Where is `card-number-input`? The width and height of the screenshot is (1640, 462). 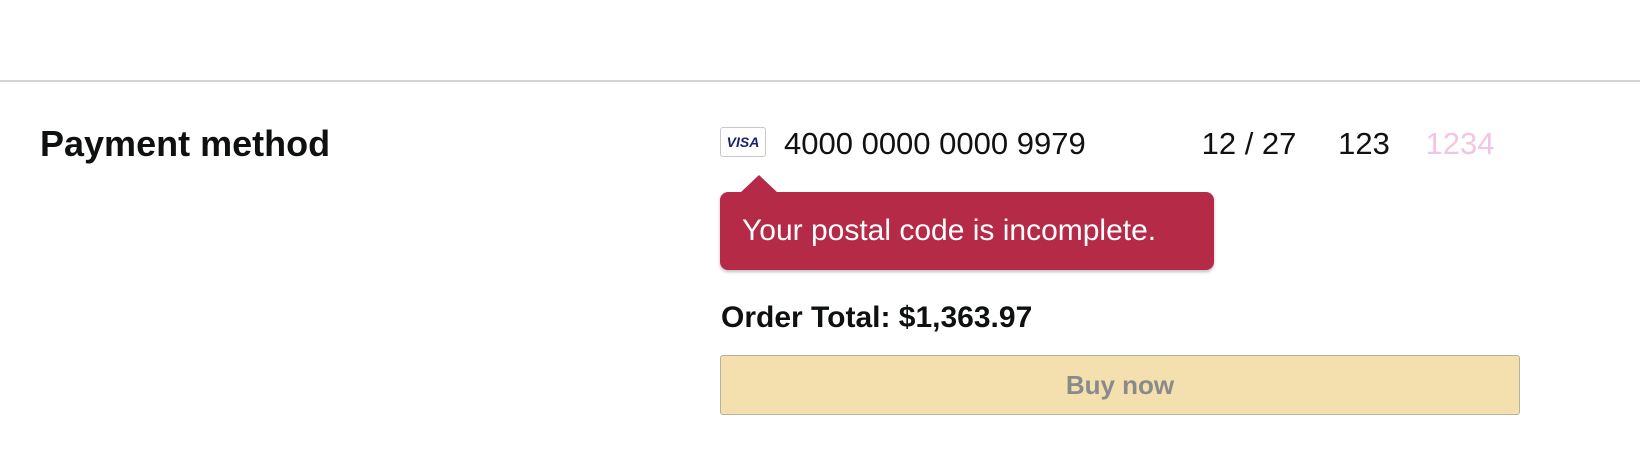
card-number-input is located at coordinates (974, 144).